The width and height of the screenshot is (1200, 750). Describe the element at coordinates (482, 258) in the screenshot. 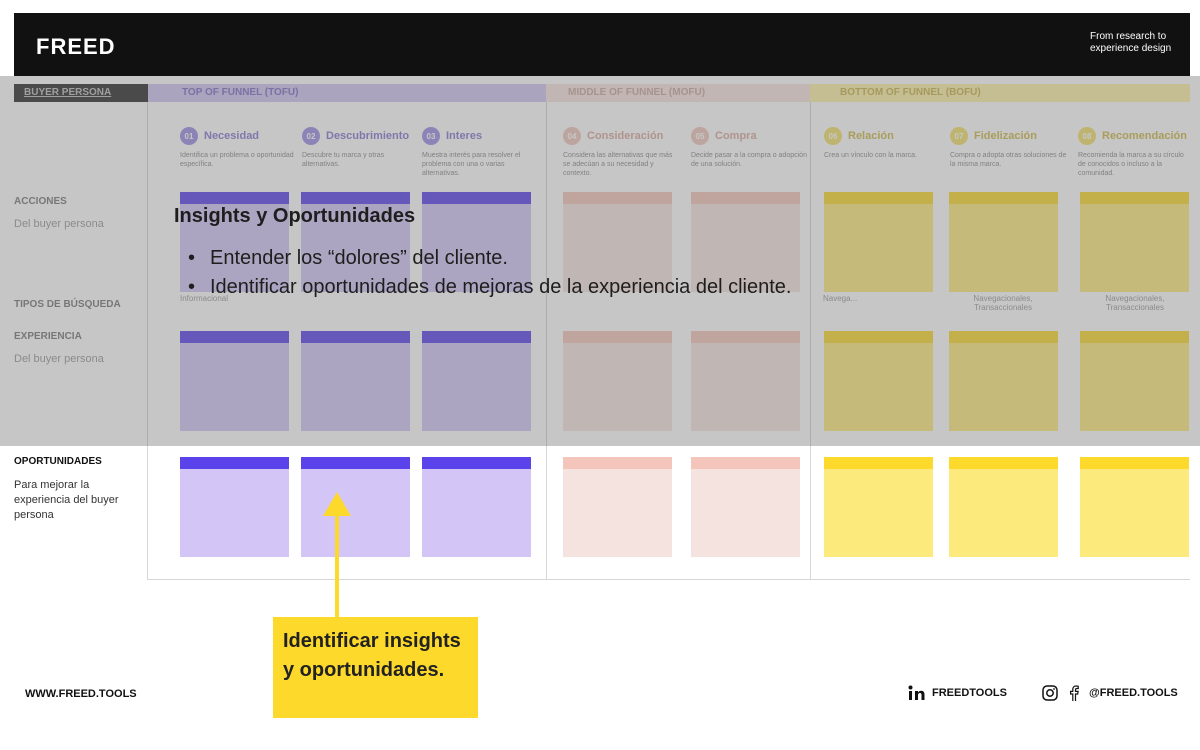

I see `insights-bullet: Entender los “dolores” del cliente.` at that location.